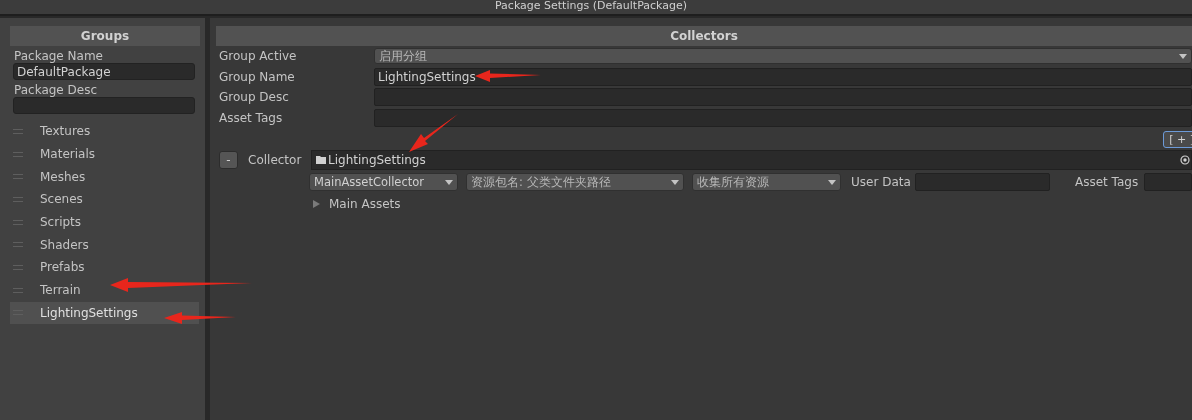  What do you see at coordinates (591, 6) in the screenshot?
I see `window-title: Package Settings (DefaultPackage)` at bounding box center [591, 6].